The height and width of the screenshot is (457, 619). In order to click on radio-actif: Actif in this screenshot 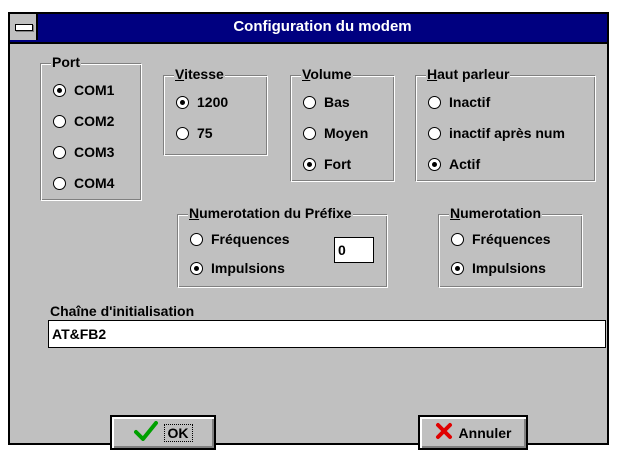, I will do `click(454, 164)`.